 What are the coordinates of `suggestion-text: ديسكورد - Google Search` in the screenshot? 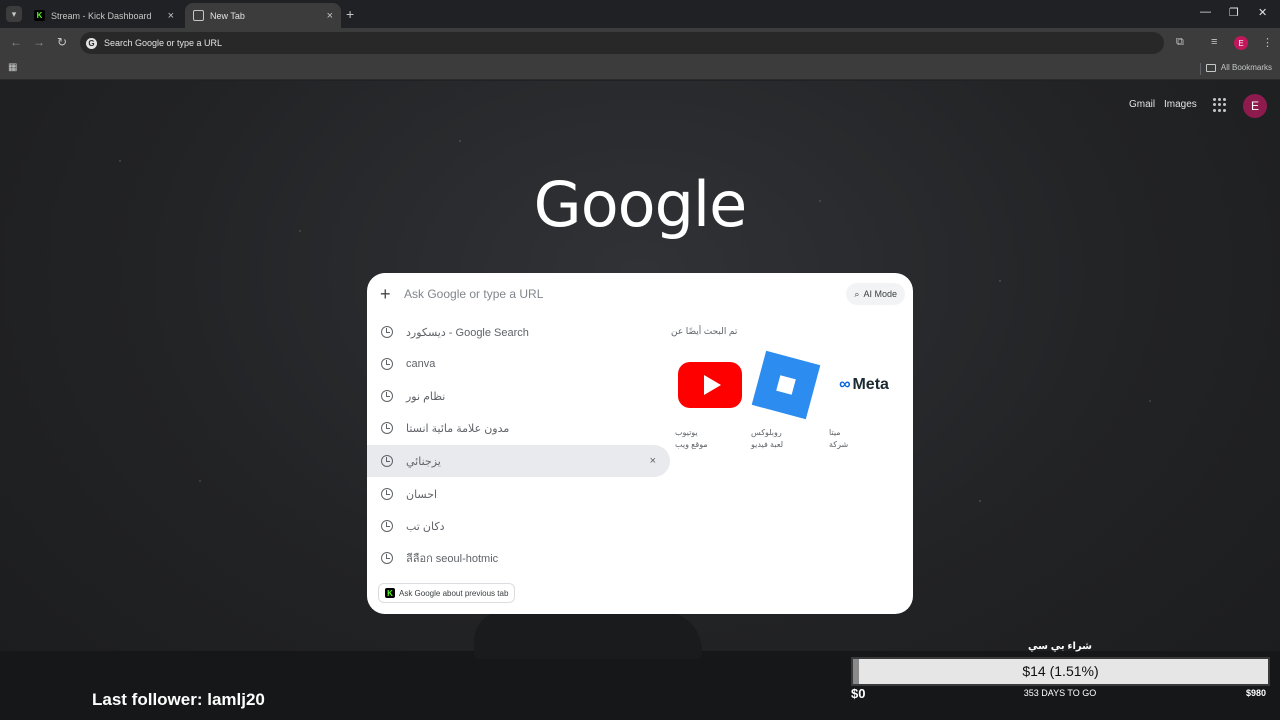 It's located at (467, 332).